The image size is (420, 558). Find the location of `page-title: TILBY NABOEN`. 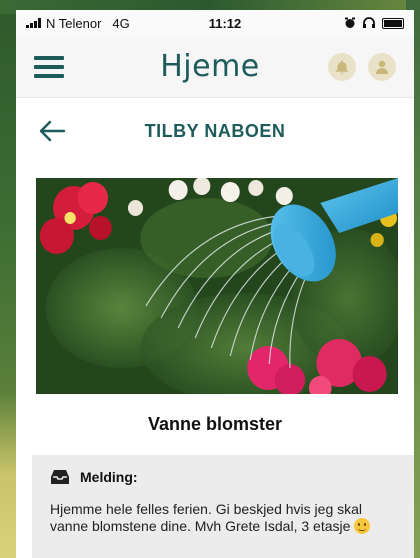

page-title: TILBY NABOEN is located at coordinates (215, 130).